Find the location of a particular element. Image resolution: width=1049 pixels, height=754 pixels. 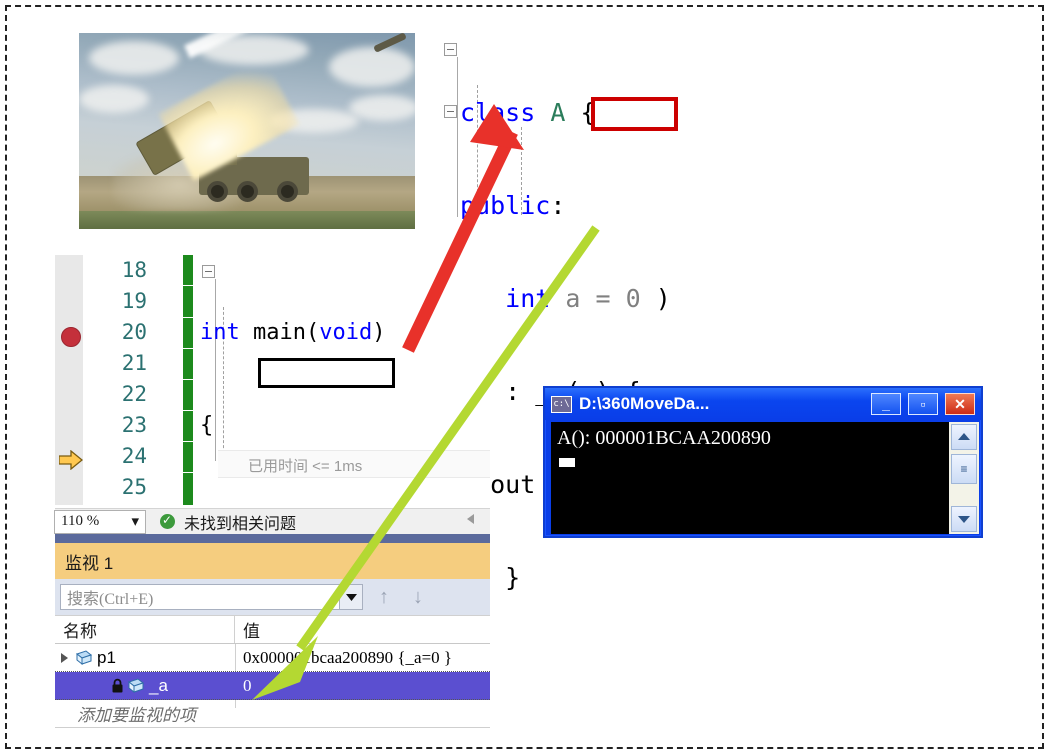

line-number: 18 is located at coordinates (134, 270).